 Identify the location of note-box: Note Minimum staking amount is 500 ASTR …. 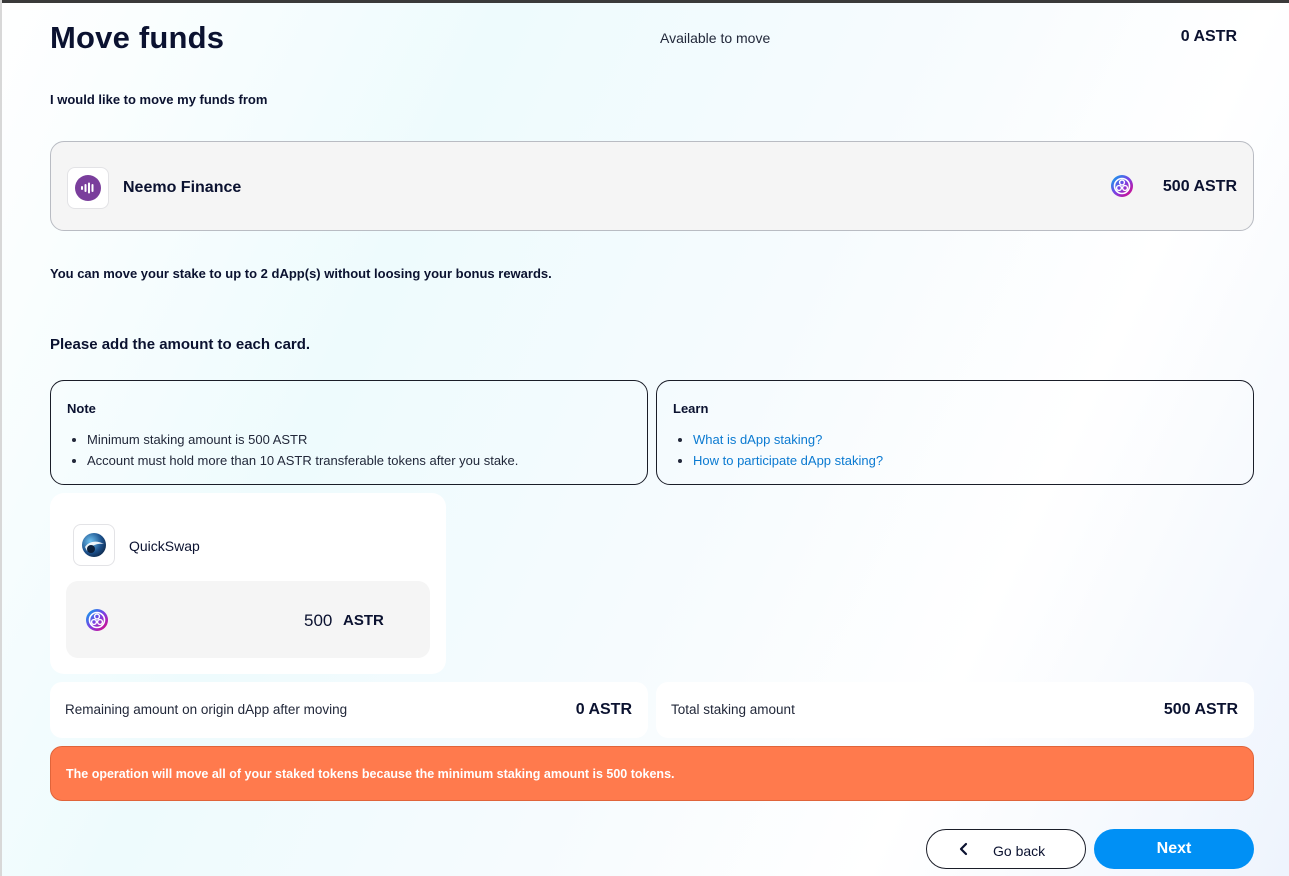
(349, 432).